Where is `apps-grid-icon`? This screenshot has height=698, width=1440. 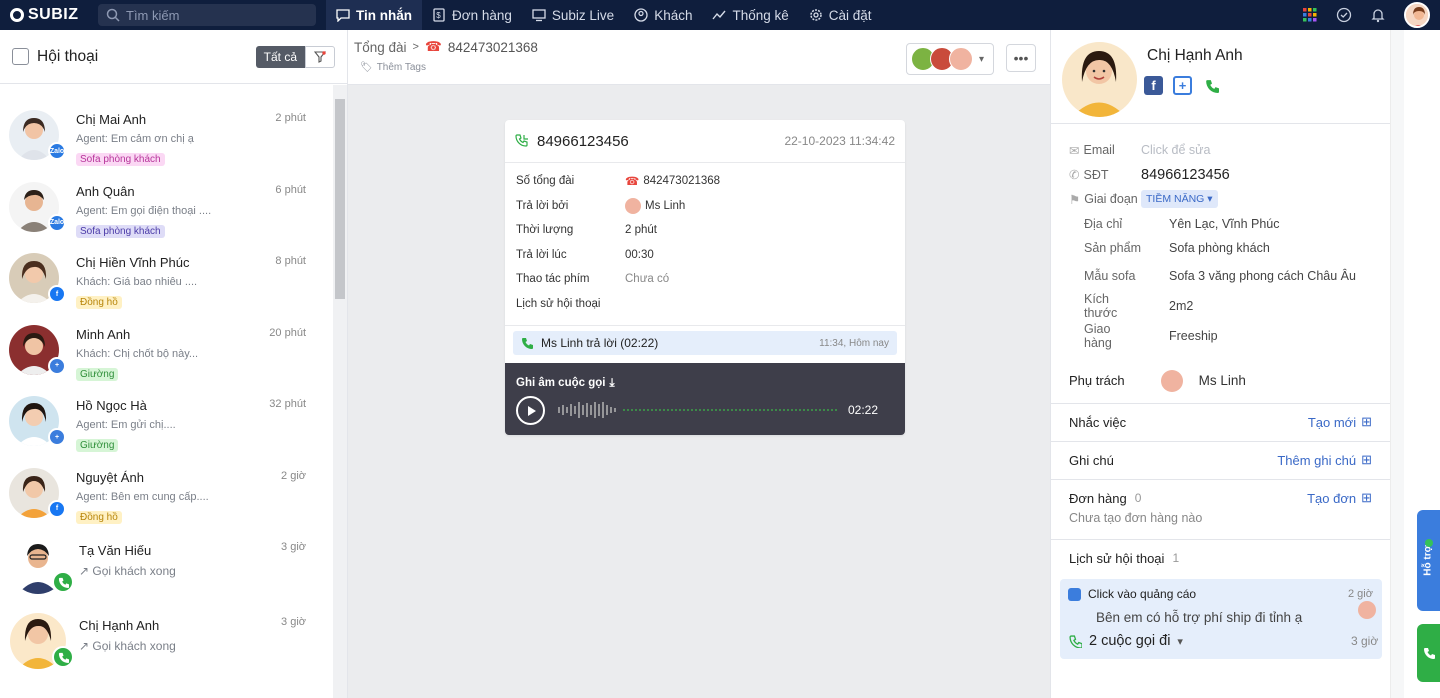 apps-grid-icon is located at coordinates (1310, 15).